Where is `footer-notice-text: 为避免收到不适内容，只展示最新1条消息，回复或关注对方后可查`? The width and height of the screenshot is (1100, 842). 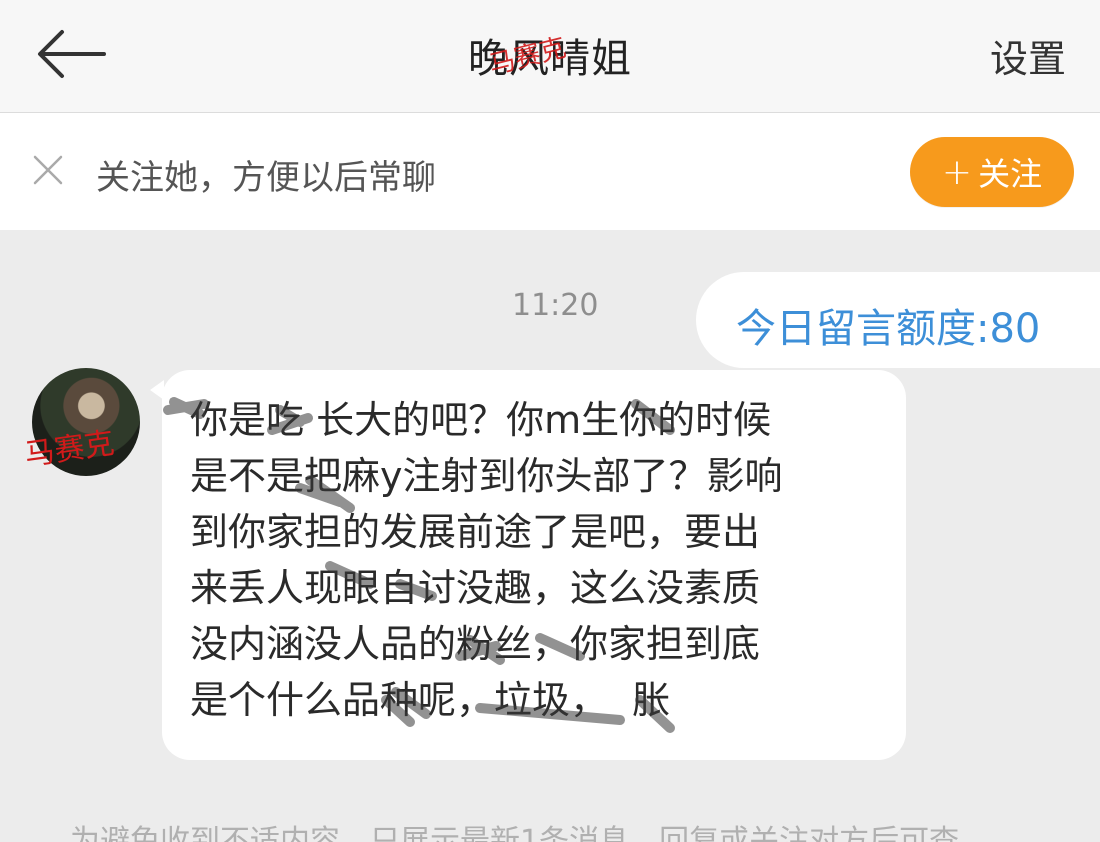
footer-notice-text: 为避免收到不适内容，只展示最新1条消息，回复或关注对方后可查 is located at coordinates (515, 833).